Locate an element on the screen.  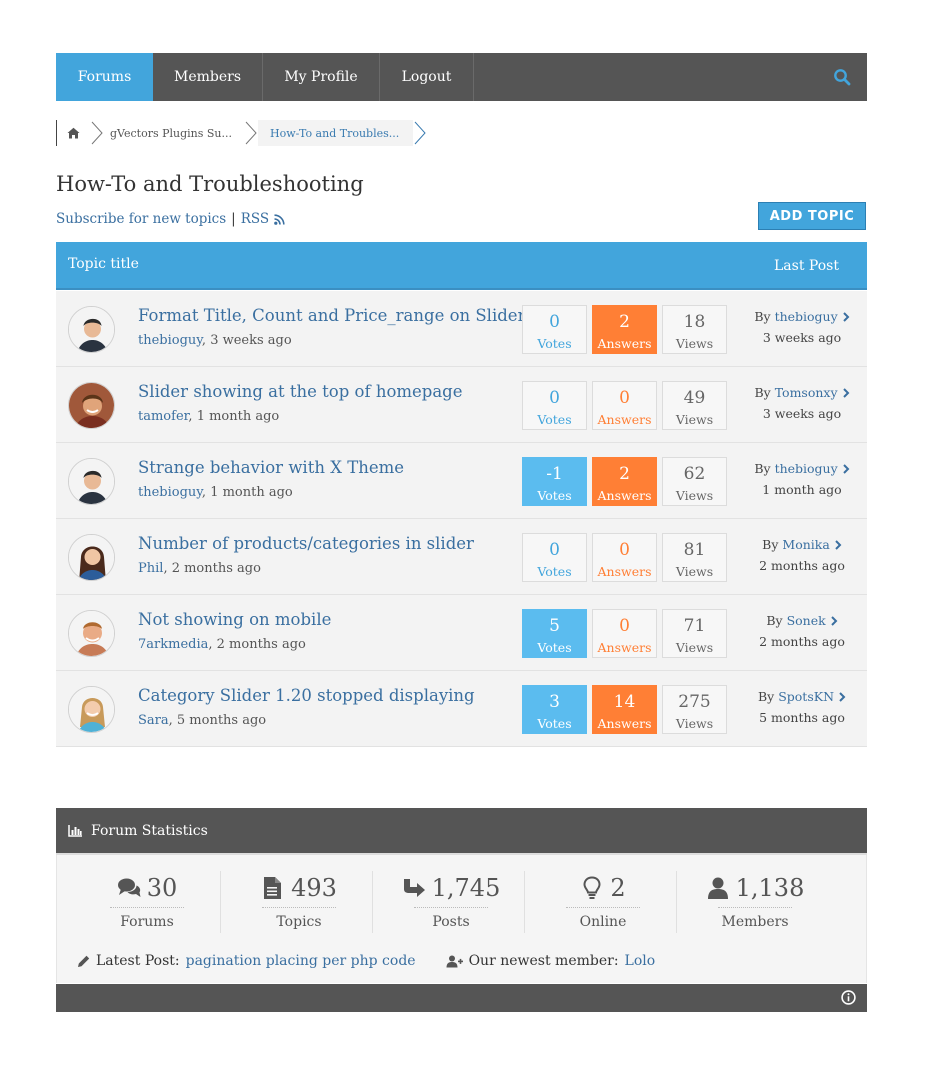
nav-logout: Logout is located at coordinates (427, 77).